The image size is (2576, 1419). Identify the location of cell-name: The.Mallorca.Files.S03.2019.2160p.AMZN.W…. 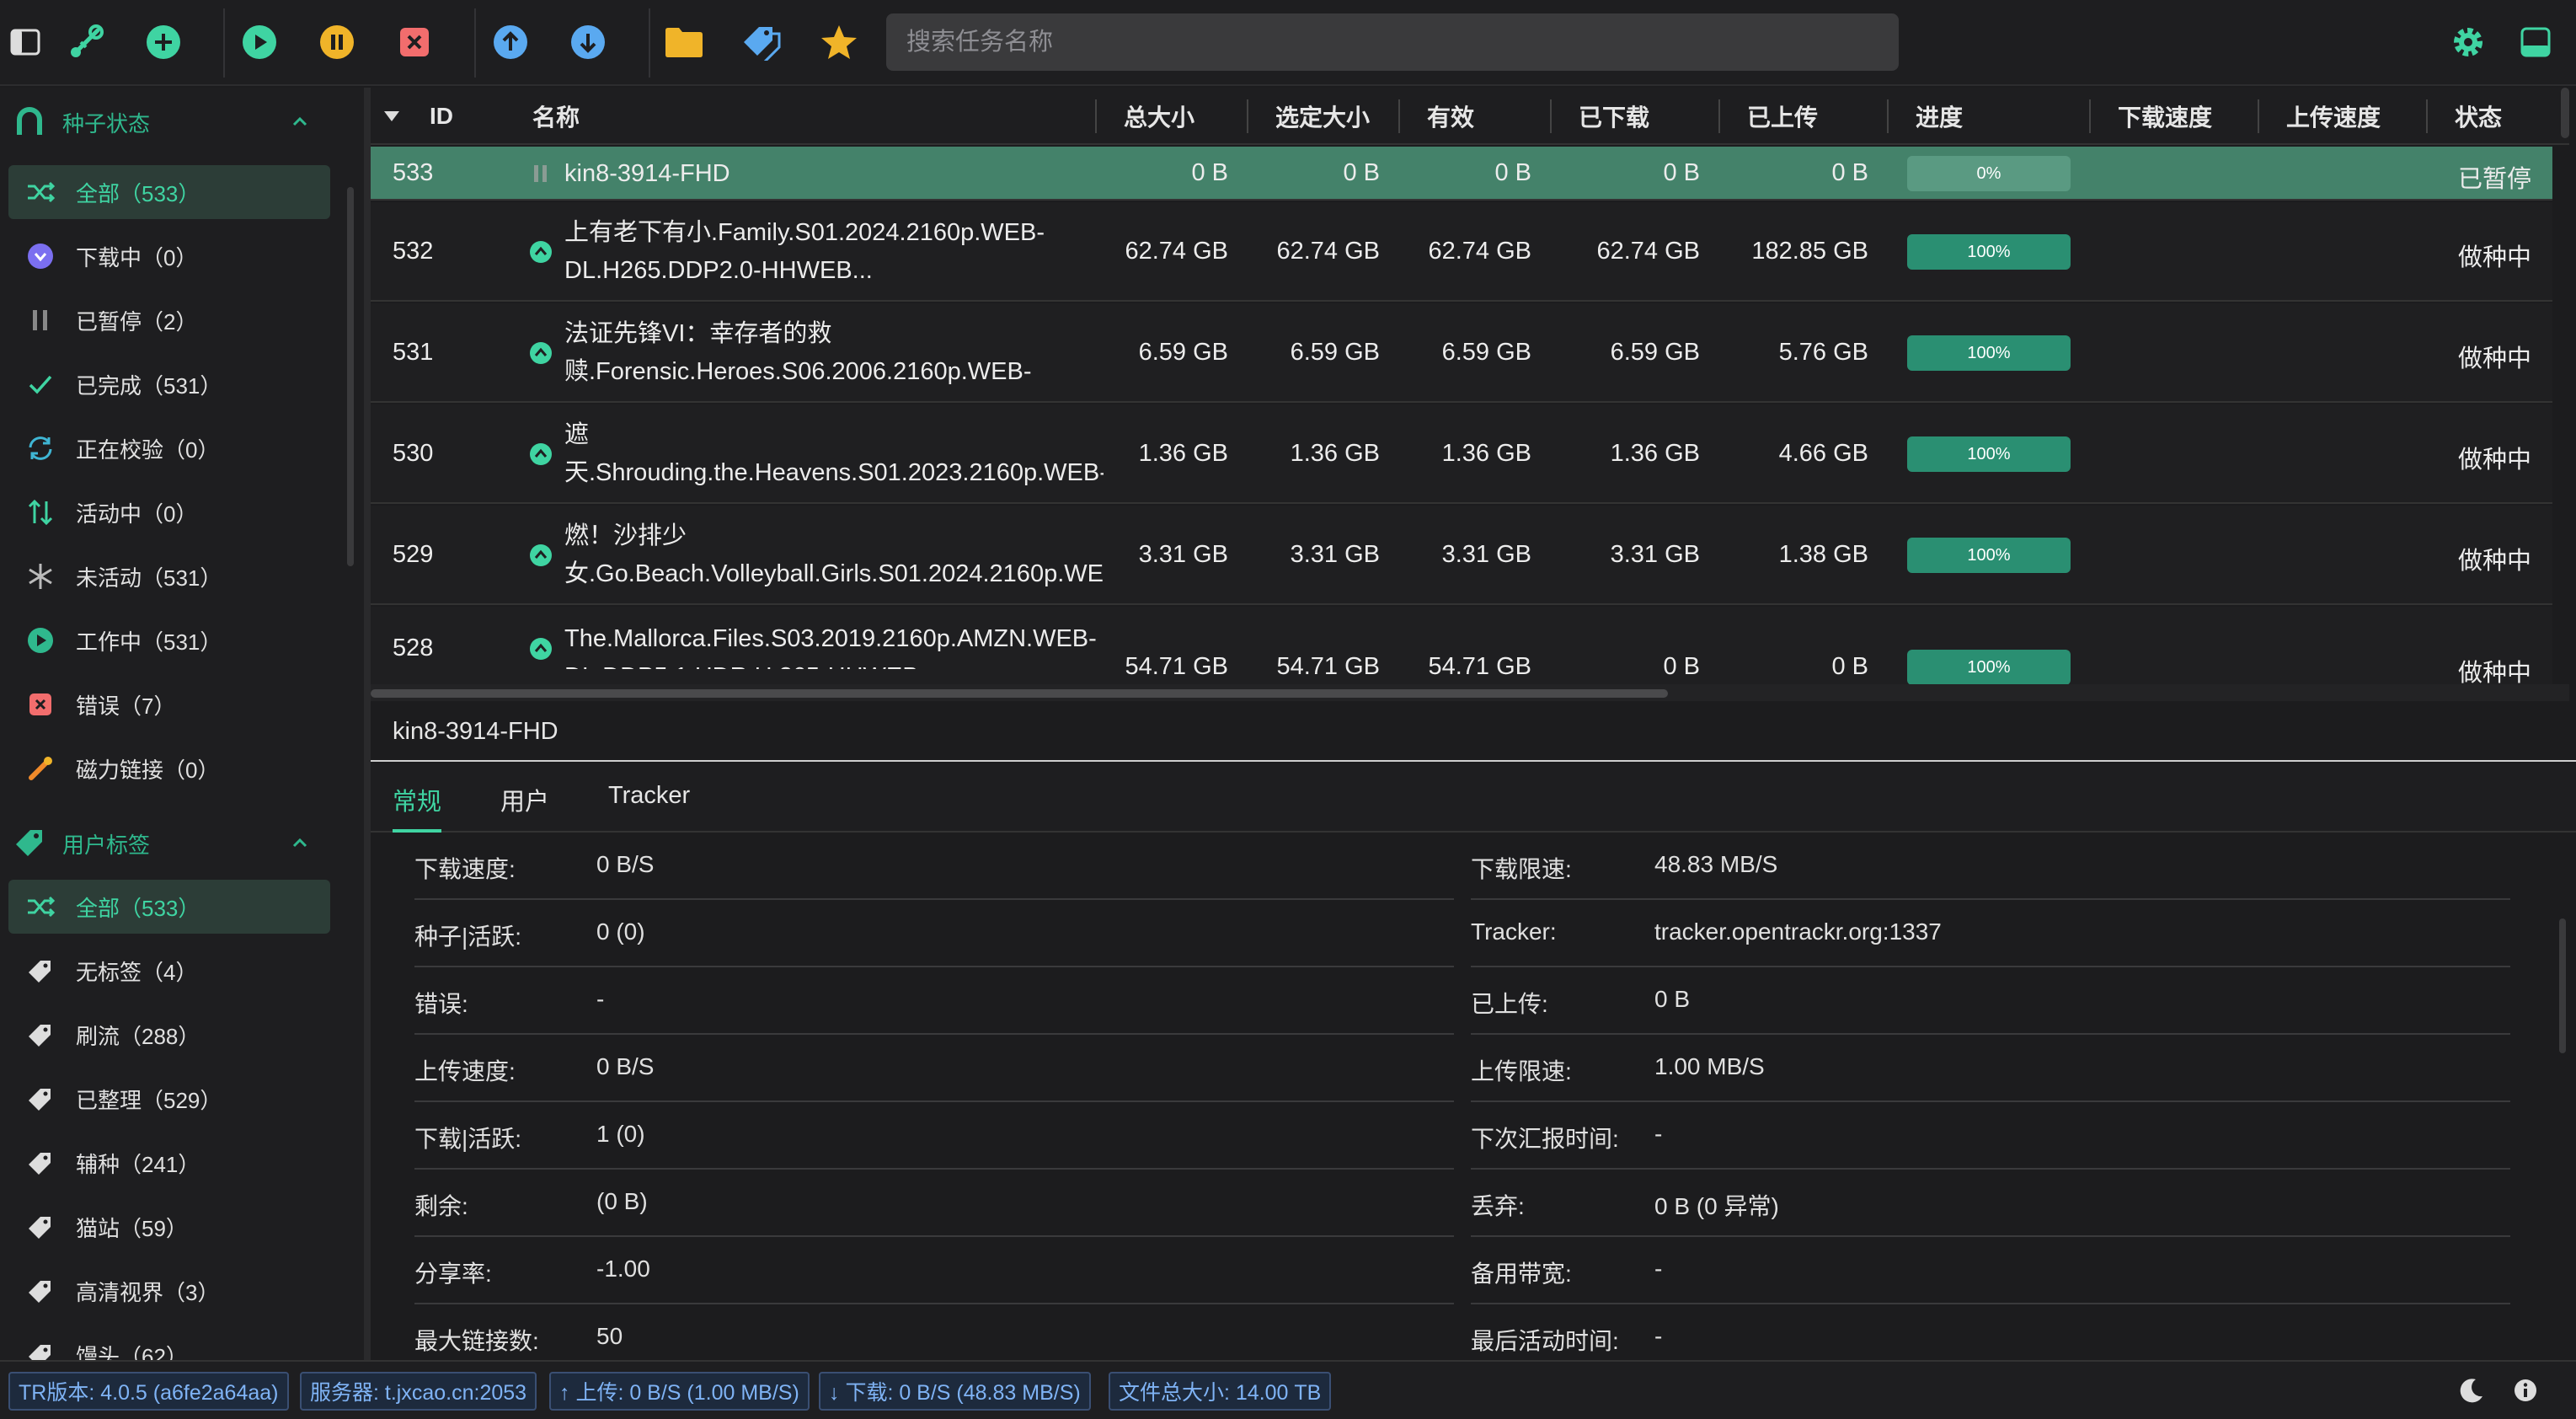
(830, 647).